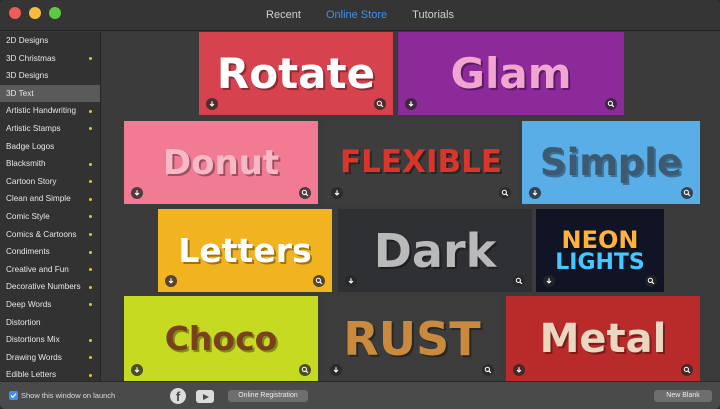  I want to click on sidebar-item: Comics & Cartoons, so click(50, 235).